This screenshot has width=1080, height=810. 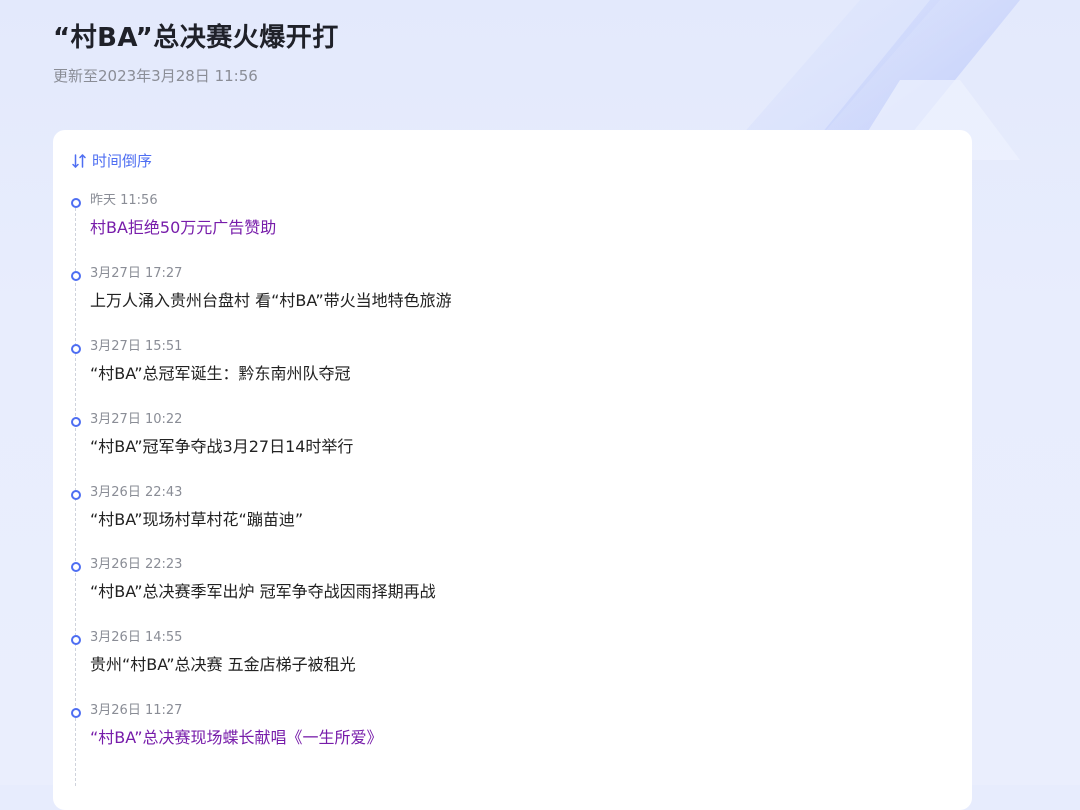 What do you see at coordinates (136, 492) in the screenshot?
I see `timeline-item-time: 3月26日 22:43` at bounding box center [136, 492].